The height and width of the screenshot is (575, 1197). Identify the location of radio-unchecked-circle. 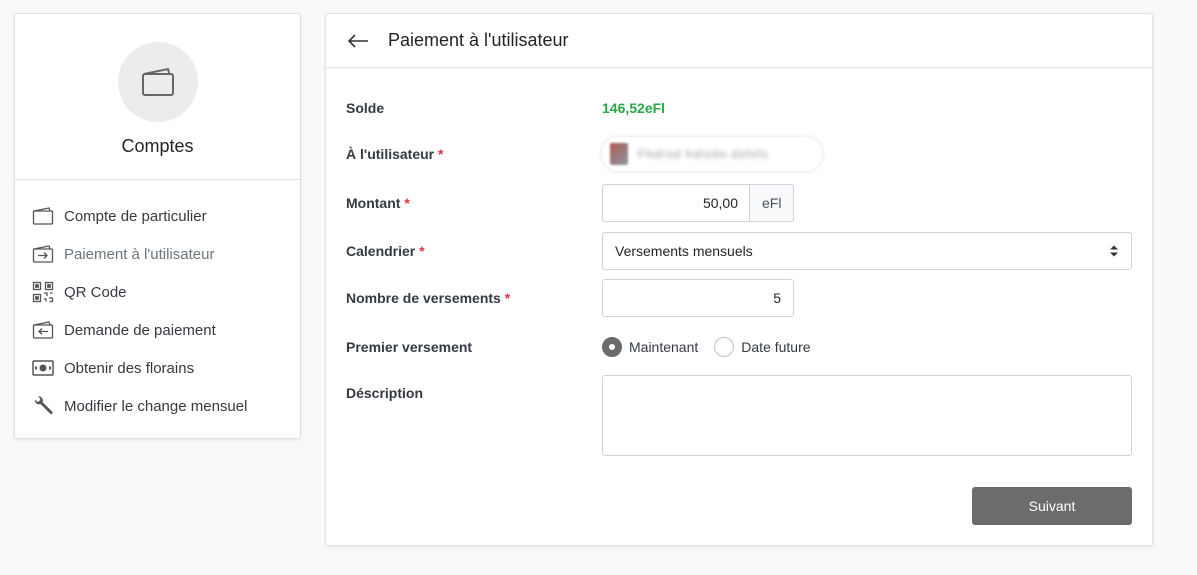
(724, 347).